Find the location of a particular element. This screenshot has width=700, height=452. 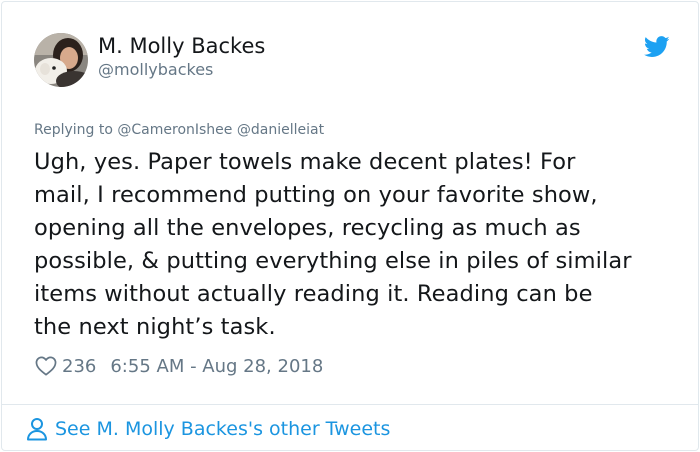

tweet-meta: 236 6:55 AM - Aug 28, 2018 is located at coordinates (179, 366).